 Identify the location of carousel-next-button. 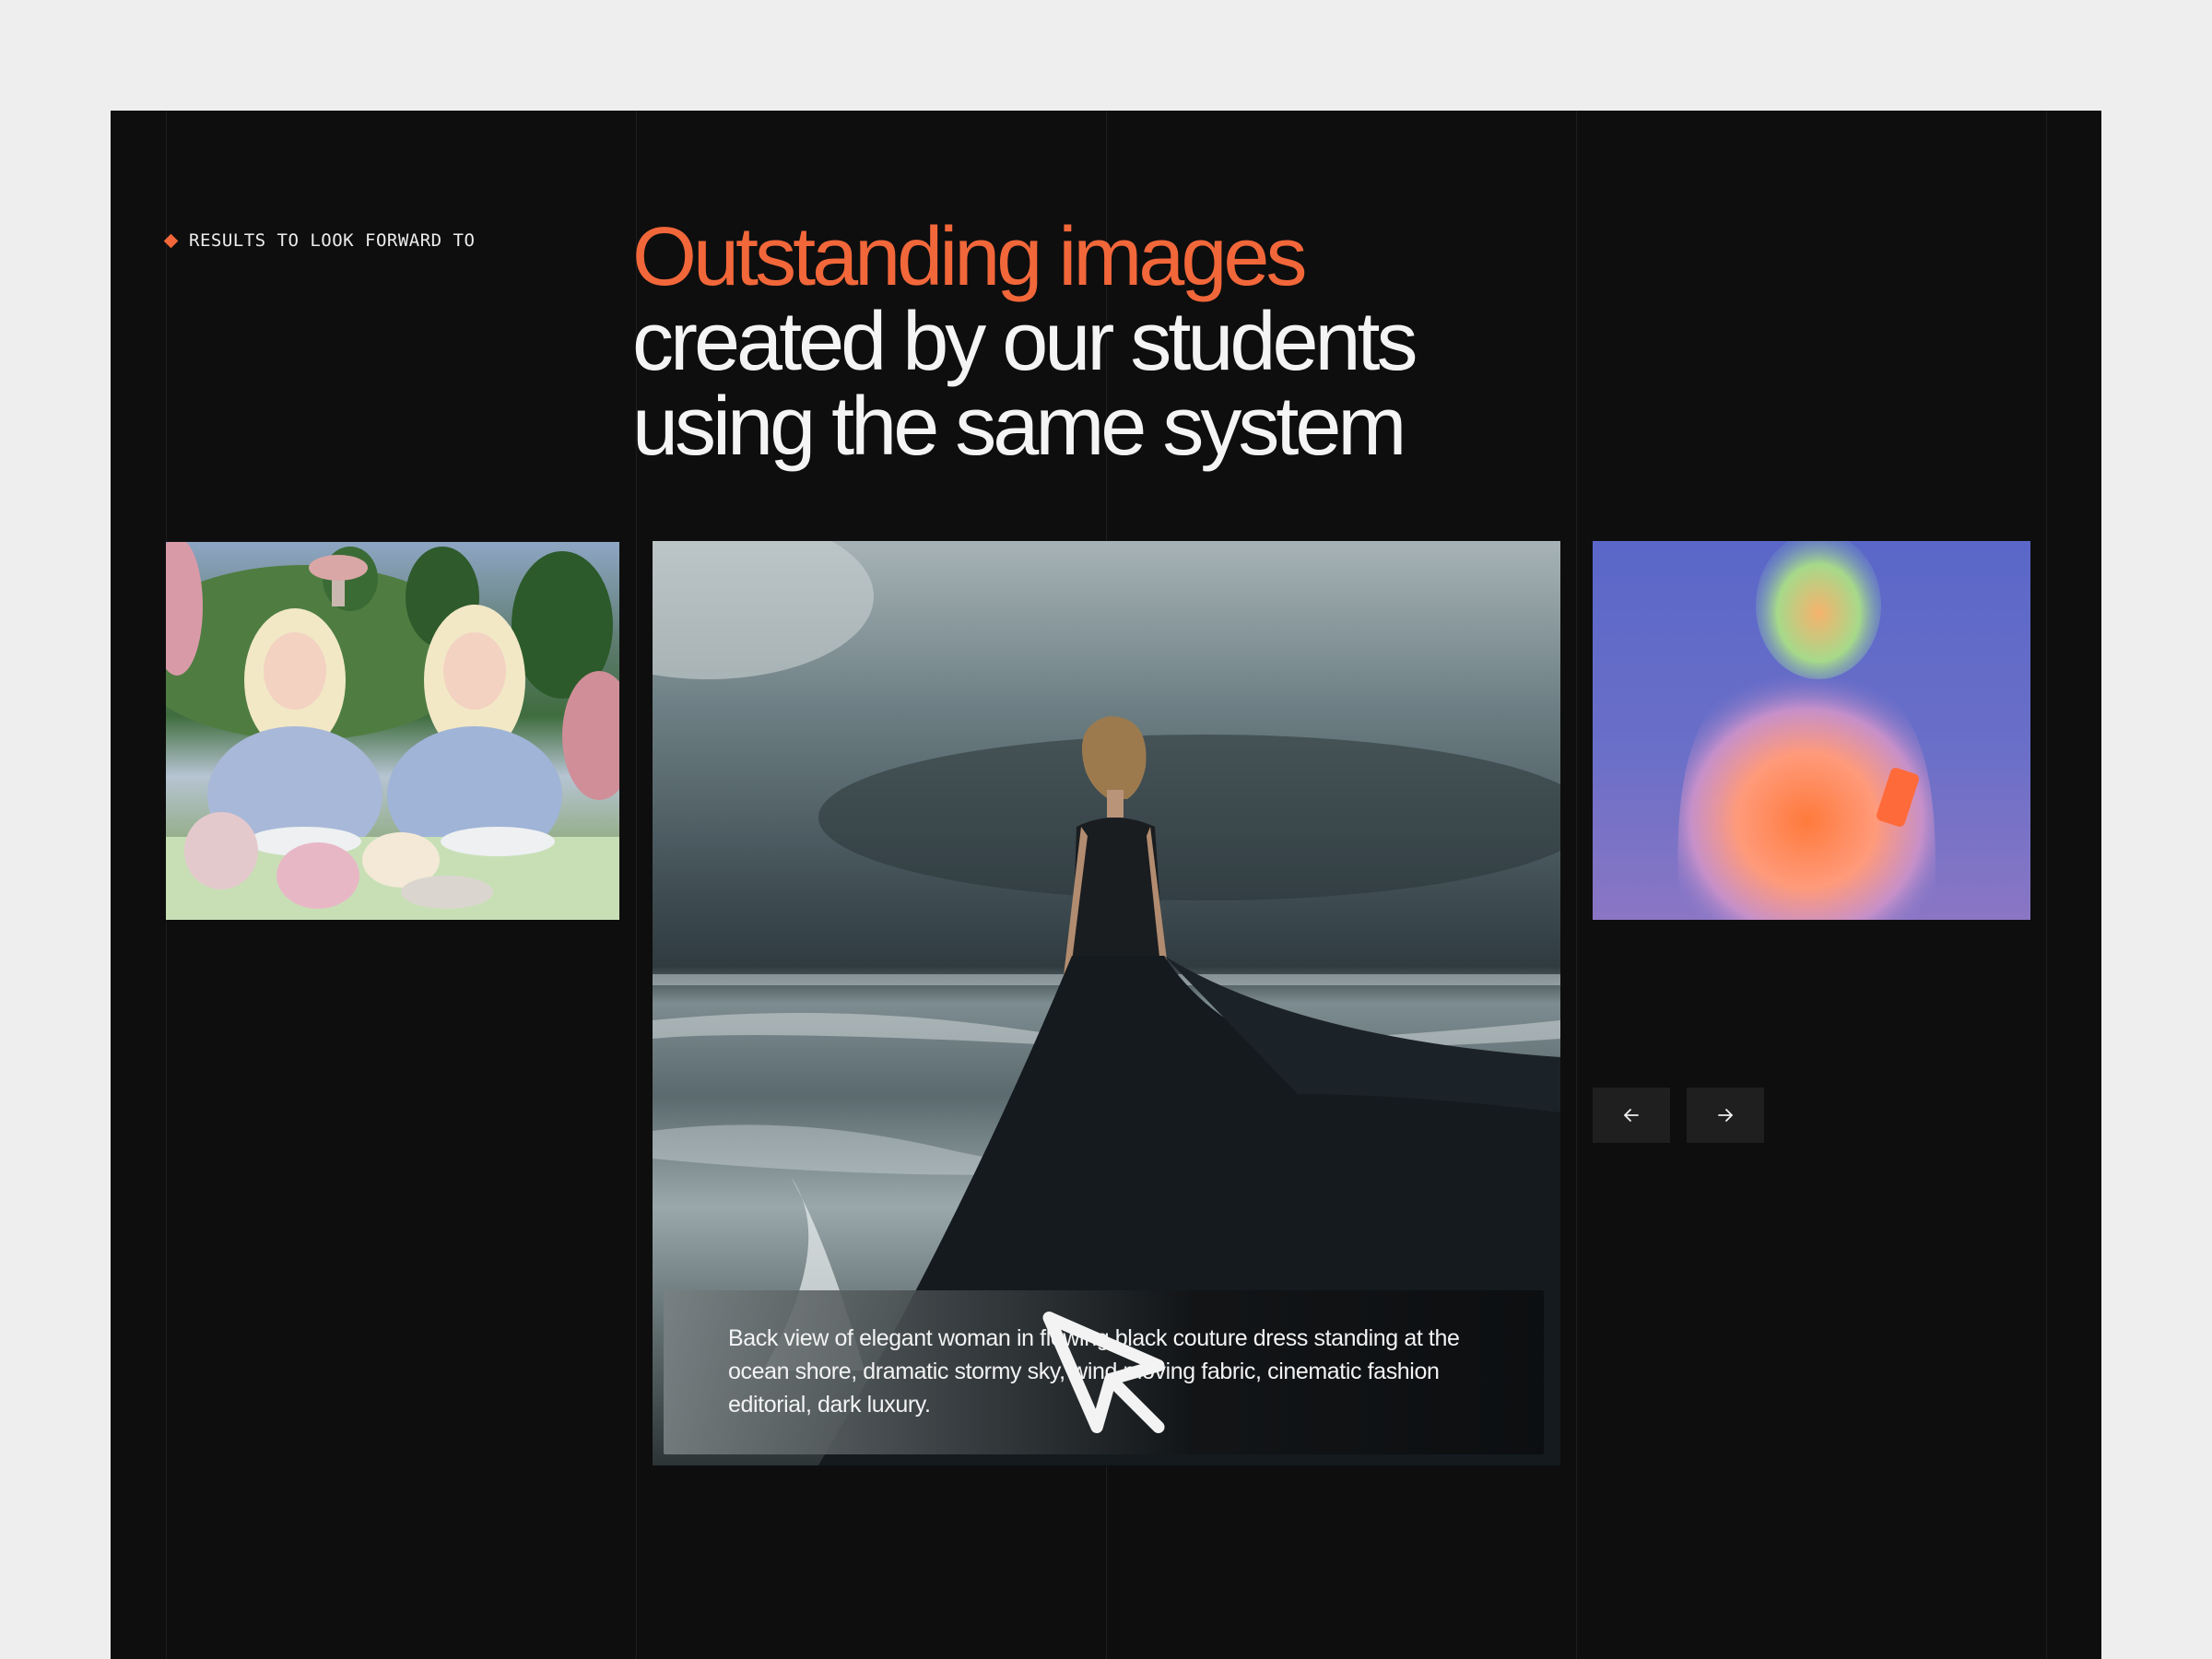
(1725, 1115).